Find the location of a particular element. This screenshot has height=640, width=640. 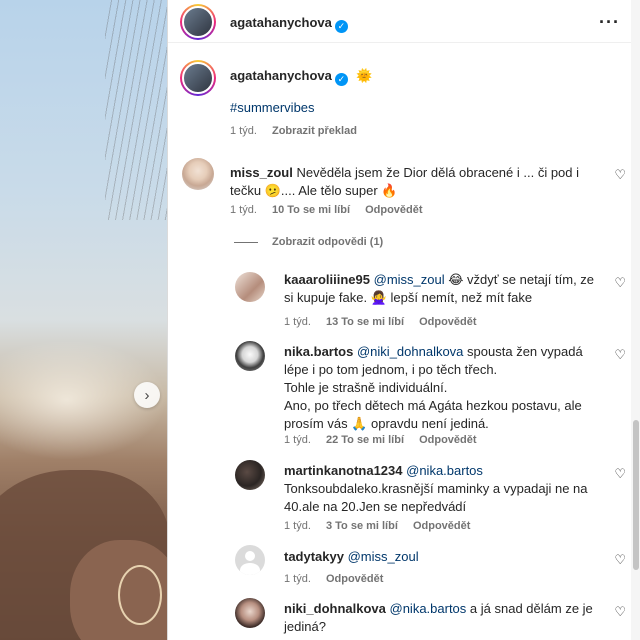

comment-username: miss_zoul is located at coordinates (261, 172).